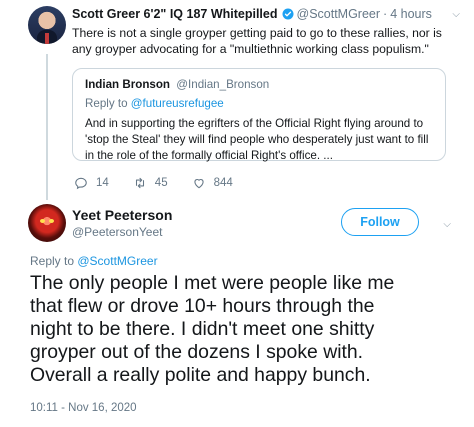 This screenshot has height=427, width=474. What do you see at coordinates (223, 84) in the screenshot?
I see `quote-author-handle: @Indian_Bronson` at bounding box center [223, 84].